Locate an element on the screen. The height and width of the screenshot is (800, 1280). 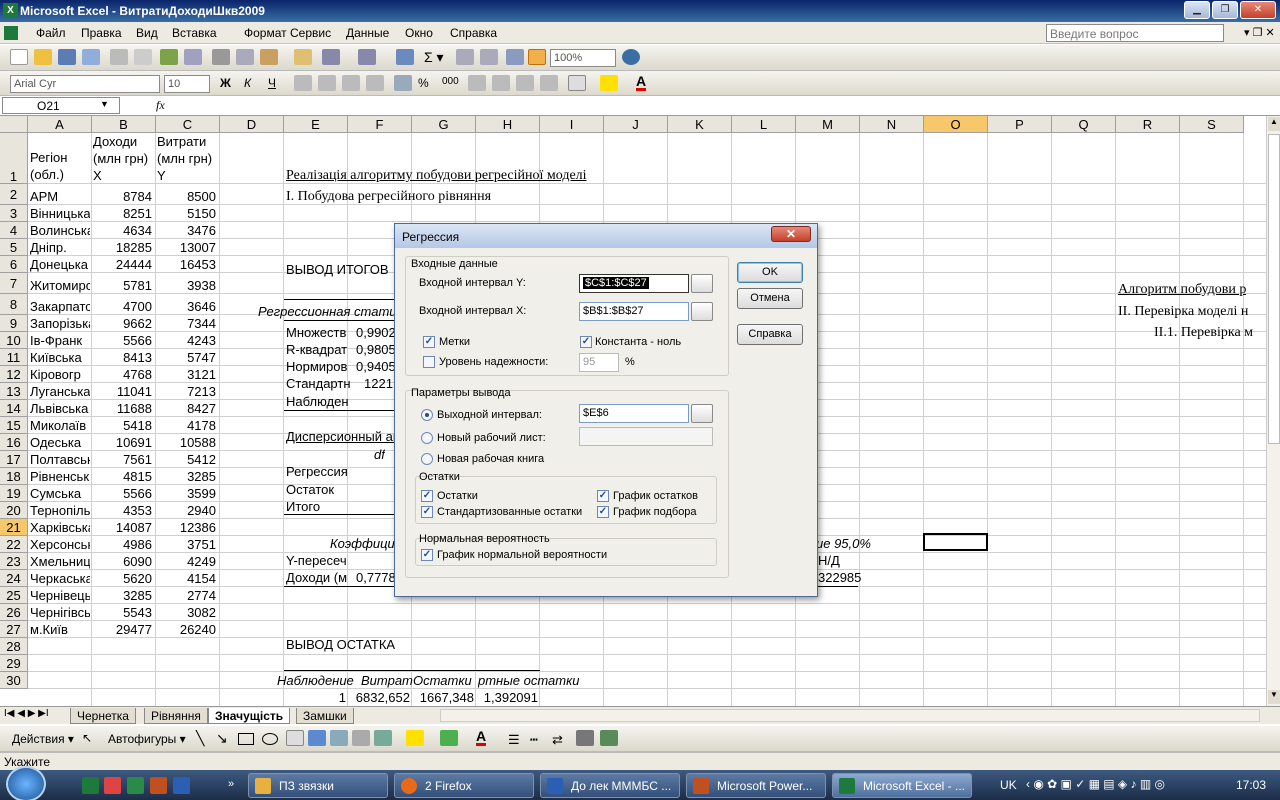
y-intercept-label: Y-пересеч is located at coordinates (316, 560).